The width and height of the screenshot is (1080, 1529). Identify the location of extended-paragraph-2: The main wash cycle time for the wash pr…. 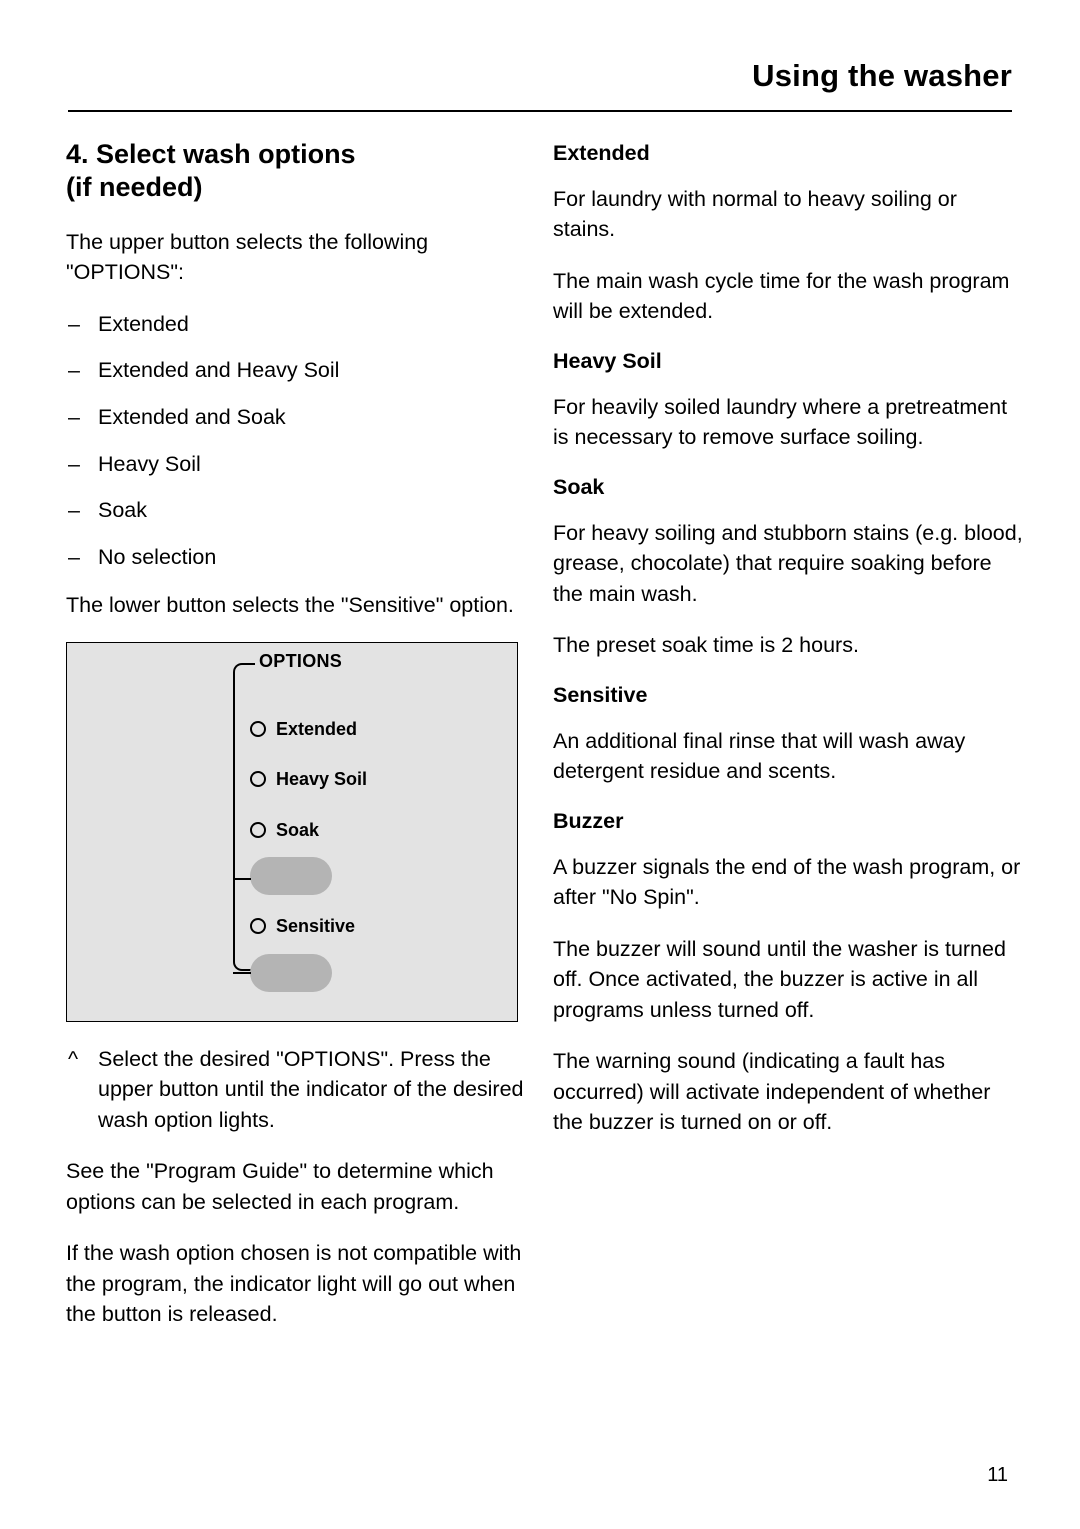
(781, 296).